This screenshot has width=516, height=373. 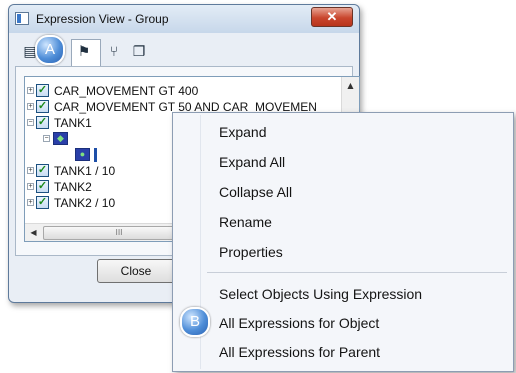 What do you see at coordinates (195, 322) in the screenshot?
I see `callout-marker-b: B` at bounding box center [195, 322].